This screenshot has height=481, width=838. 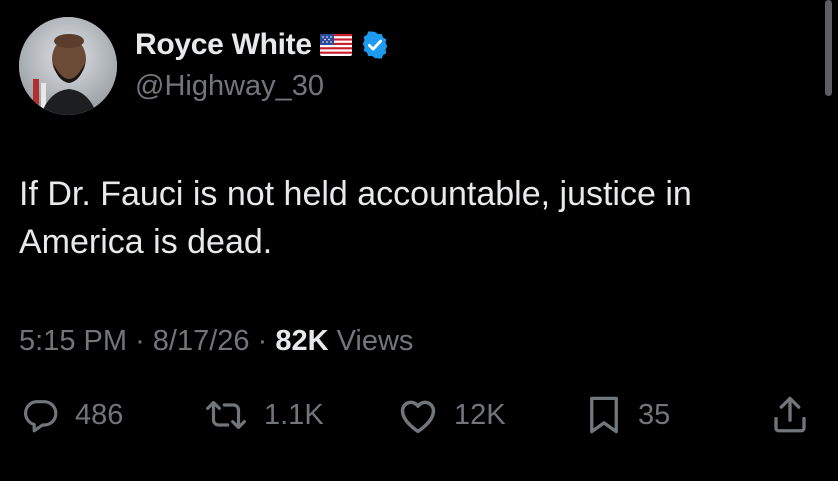 What do you see at coordinates (229, 86) in the screenshot?
I see `author-handle: @Highway_30` at bounding box center [229, 86].